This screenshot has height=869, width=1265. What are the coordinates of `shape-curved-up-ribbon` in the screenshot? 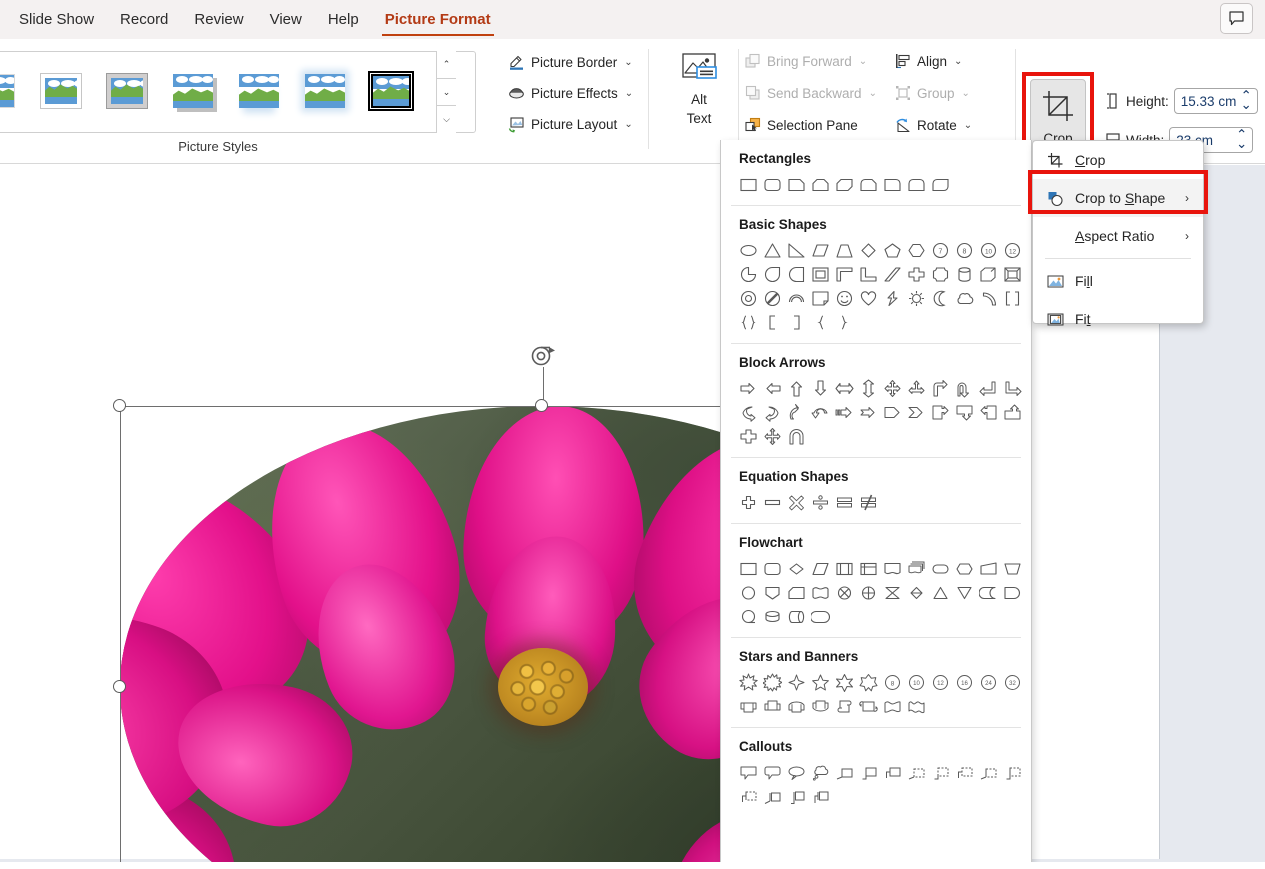 It's located at (796, 706).